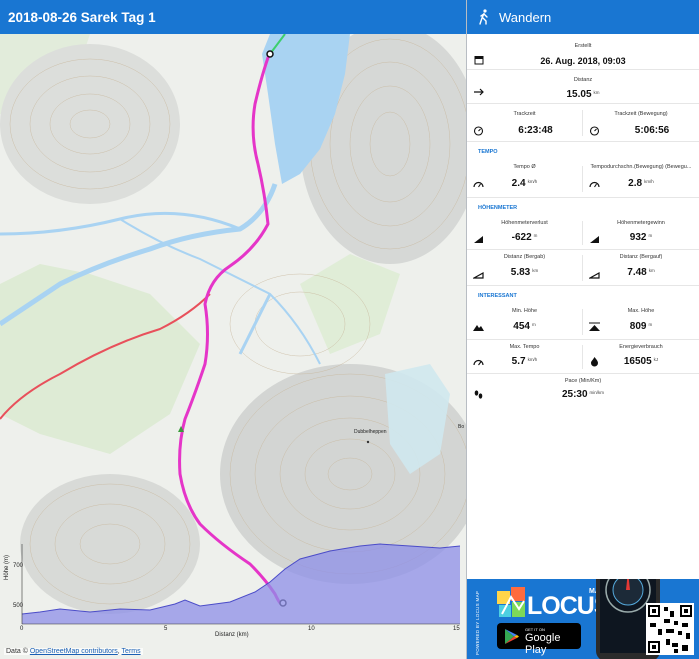  Describe the element at coordinates (483, 17) in the screenshot. I see `hiking-icon` at that location.